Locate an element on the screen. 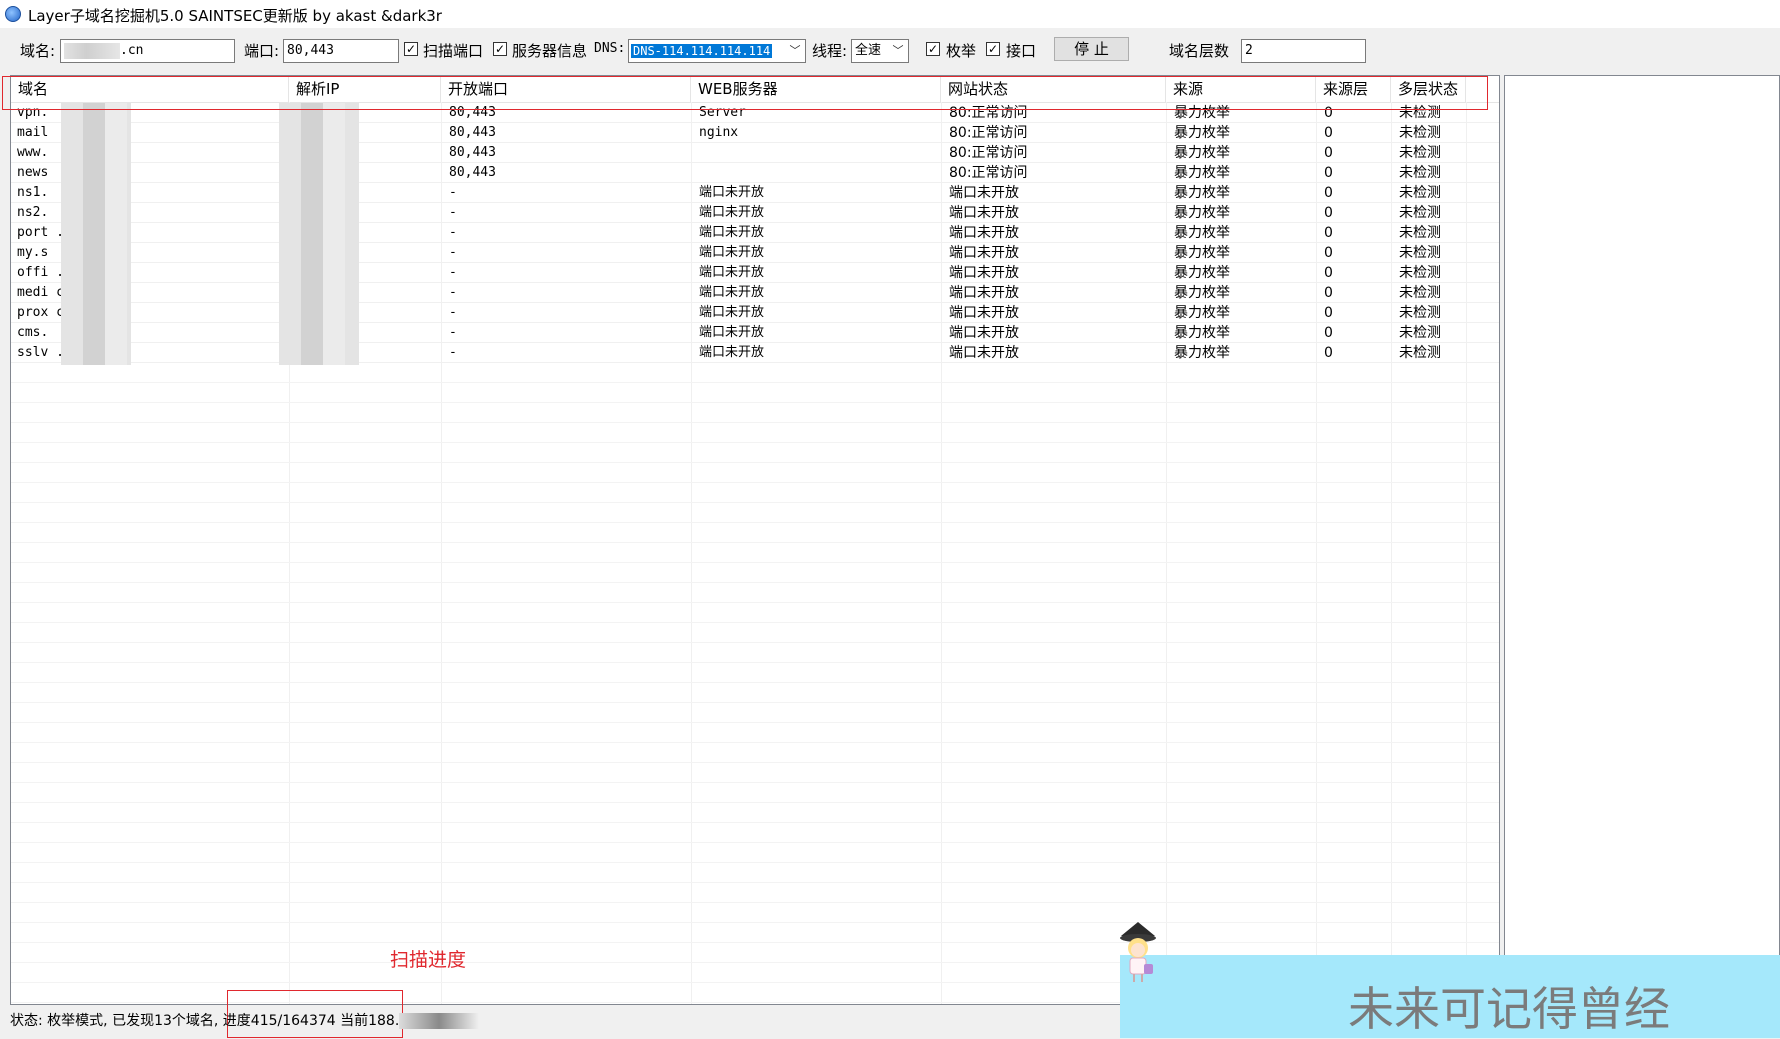 The height and width of the screenshot is (1039, 1780). port-input: 80,443 is located at coordinates (341, 51).